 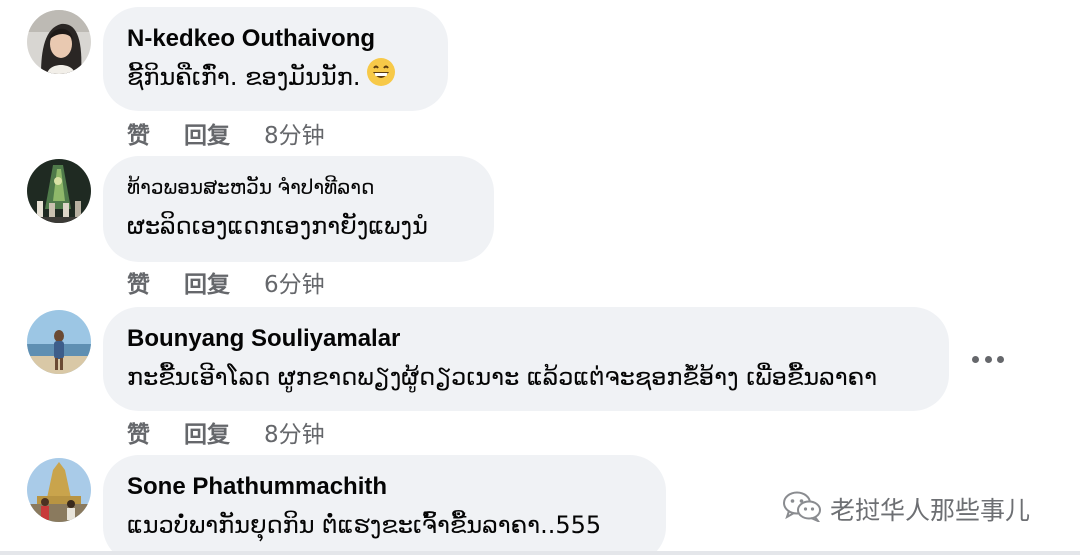 I want to click on watermark: 老挝华人那些事儿, so click(x=906, y=509).